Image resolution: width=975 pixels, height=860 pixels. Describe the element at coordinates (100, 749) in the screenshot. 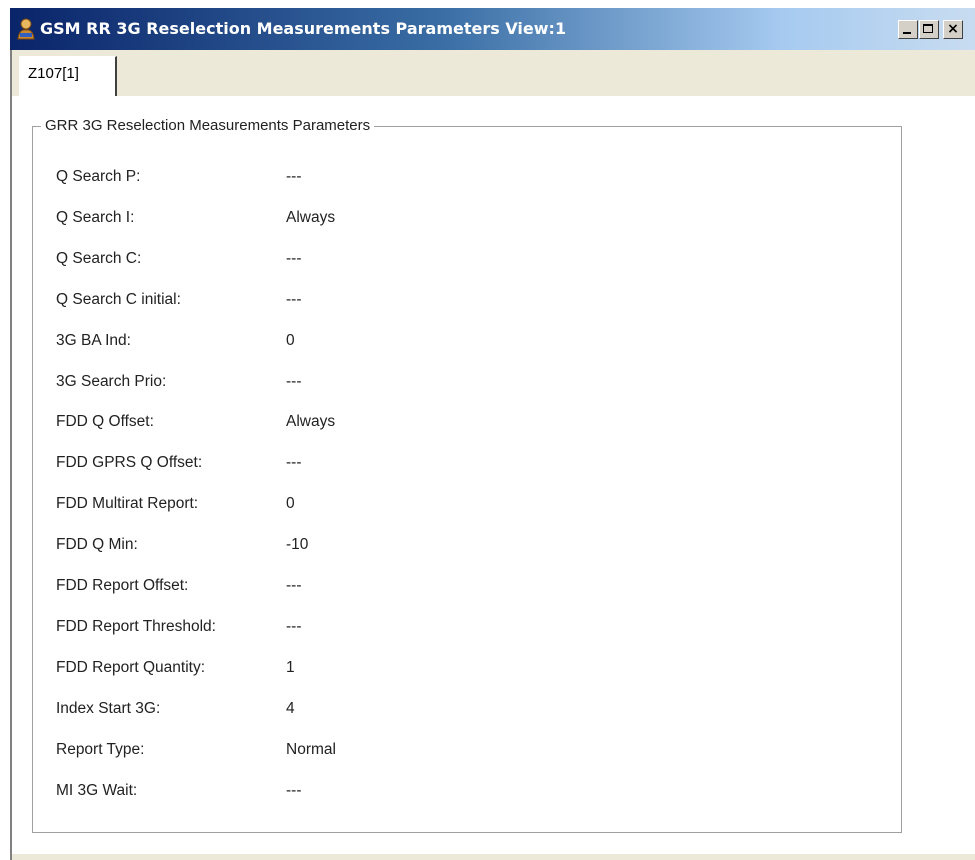

I see `parameter-label: Report Type:` at that location.